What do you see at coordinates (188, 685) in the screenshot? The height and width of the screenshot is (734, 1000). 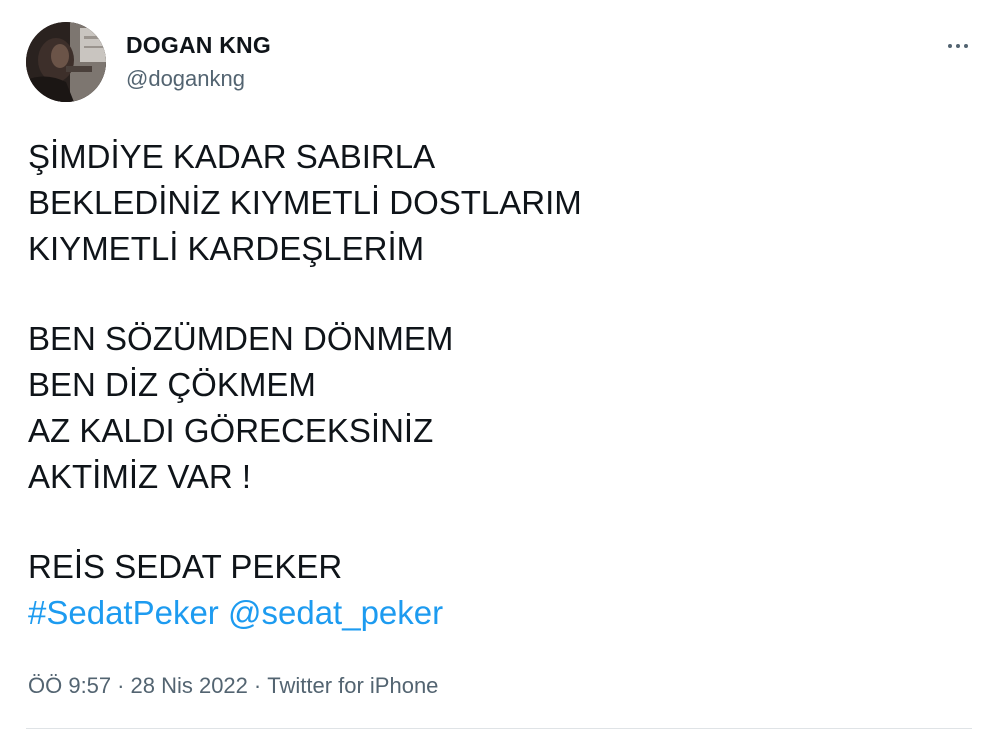 I see `tweet-date: 28 Nis 2022` at bounding box center [188, 685].